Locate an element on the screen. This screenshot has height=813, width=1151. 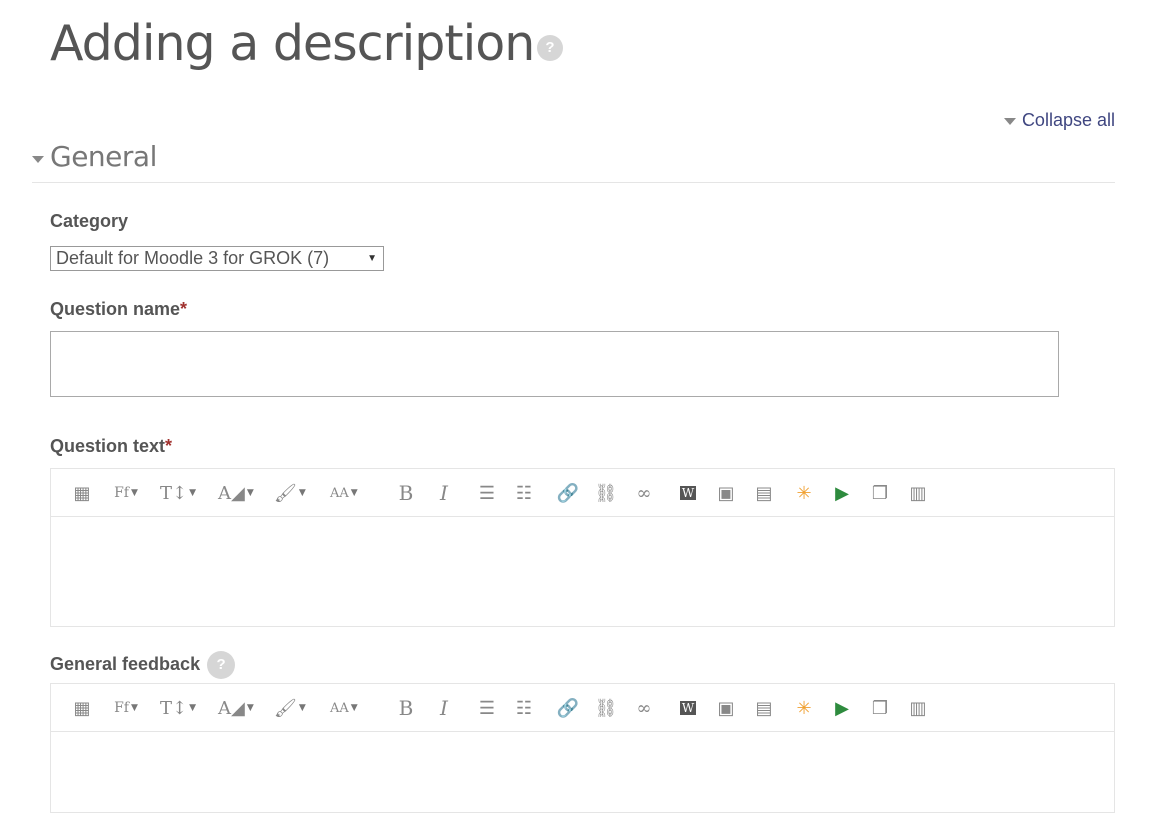
font-size-icon: T↕ is located at coordinates (174, 493).